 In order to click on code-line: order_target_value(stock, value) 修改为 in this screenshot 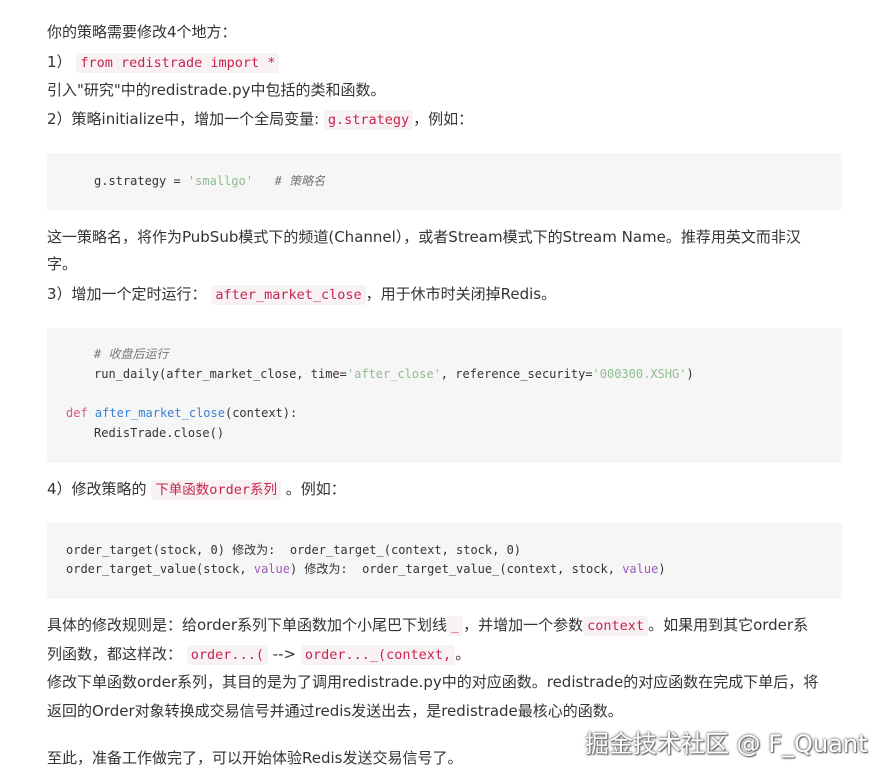, I will do `click(366, 569)`.